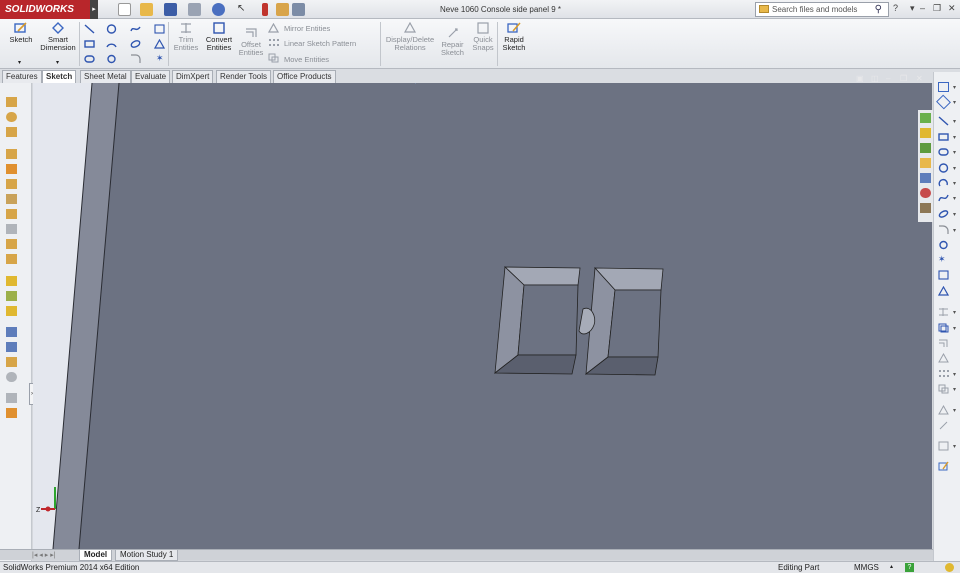 The image size is (960, 573). I want to click on trim-entities-button: Trim Entities, so click(186, 37).